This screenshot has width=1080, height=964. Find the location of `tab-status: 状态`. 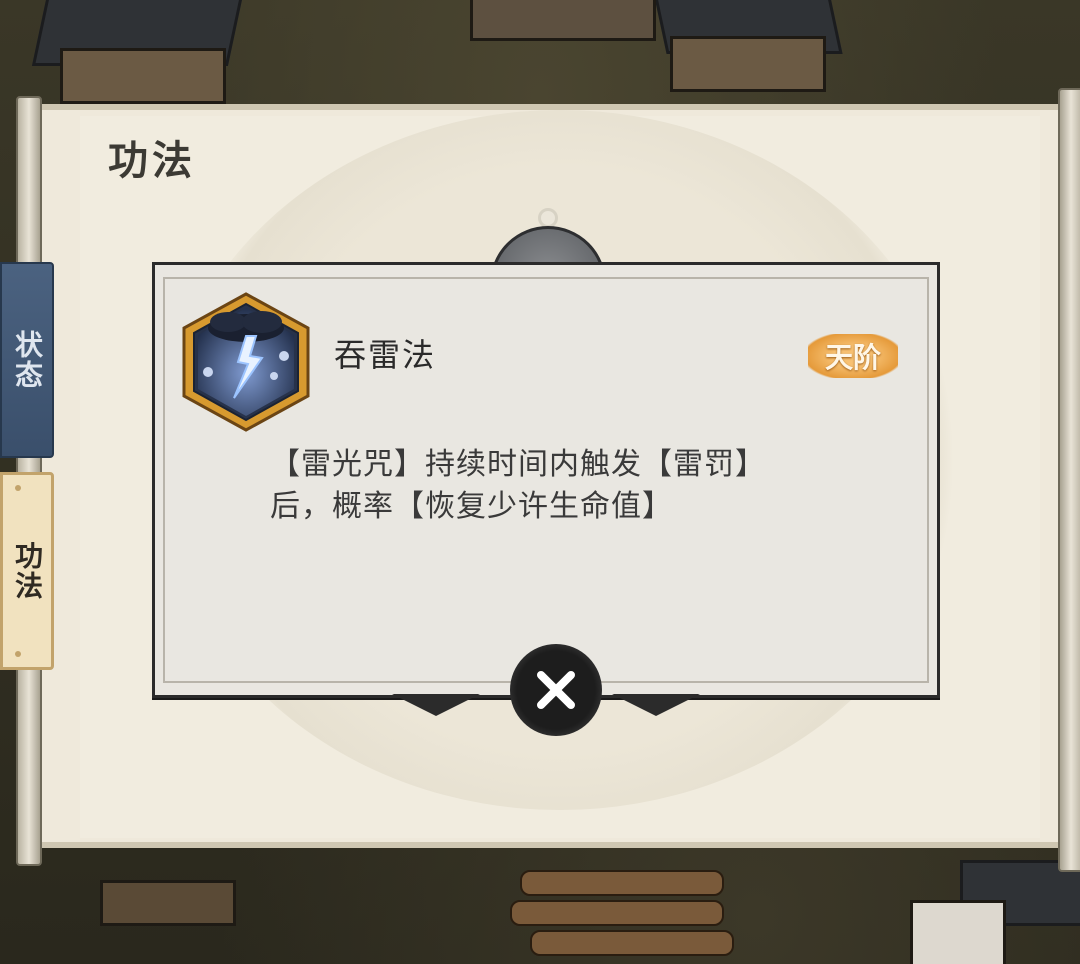

tab-status: 状态 is located at coordinates (27, 360).